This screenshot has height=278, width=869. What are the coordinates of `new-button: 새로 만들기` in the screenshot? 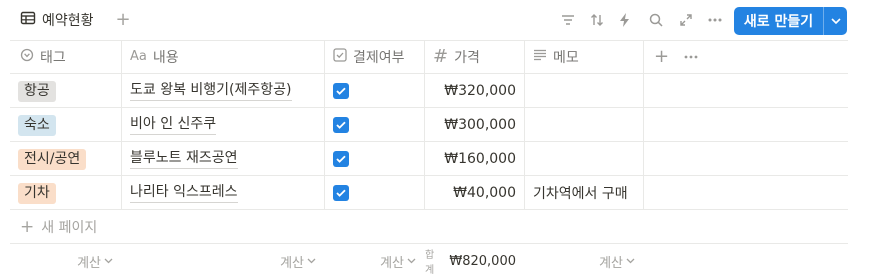 It's located at (790, 21).